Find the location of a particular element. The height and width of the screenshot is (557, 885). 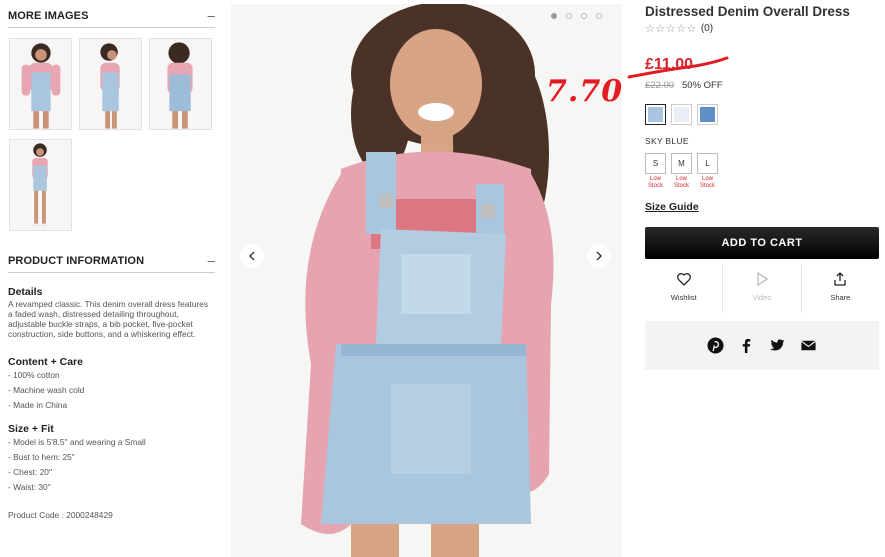

size-item: - Bust to hem: 25" is located at coordinates (41, 457).